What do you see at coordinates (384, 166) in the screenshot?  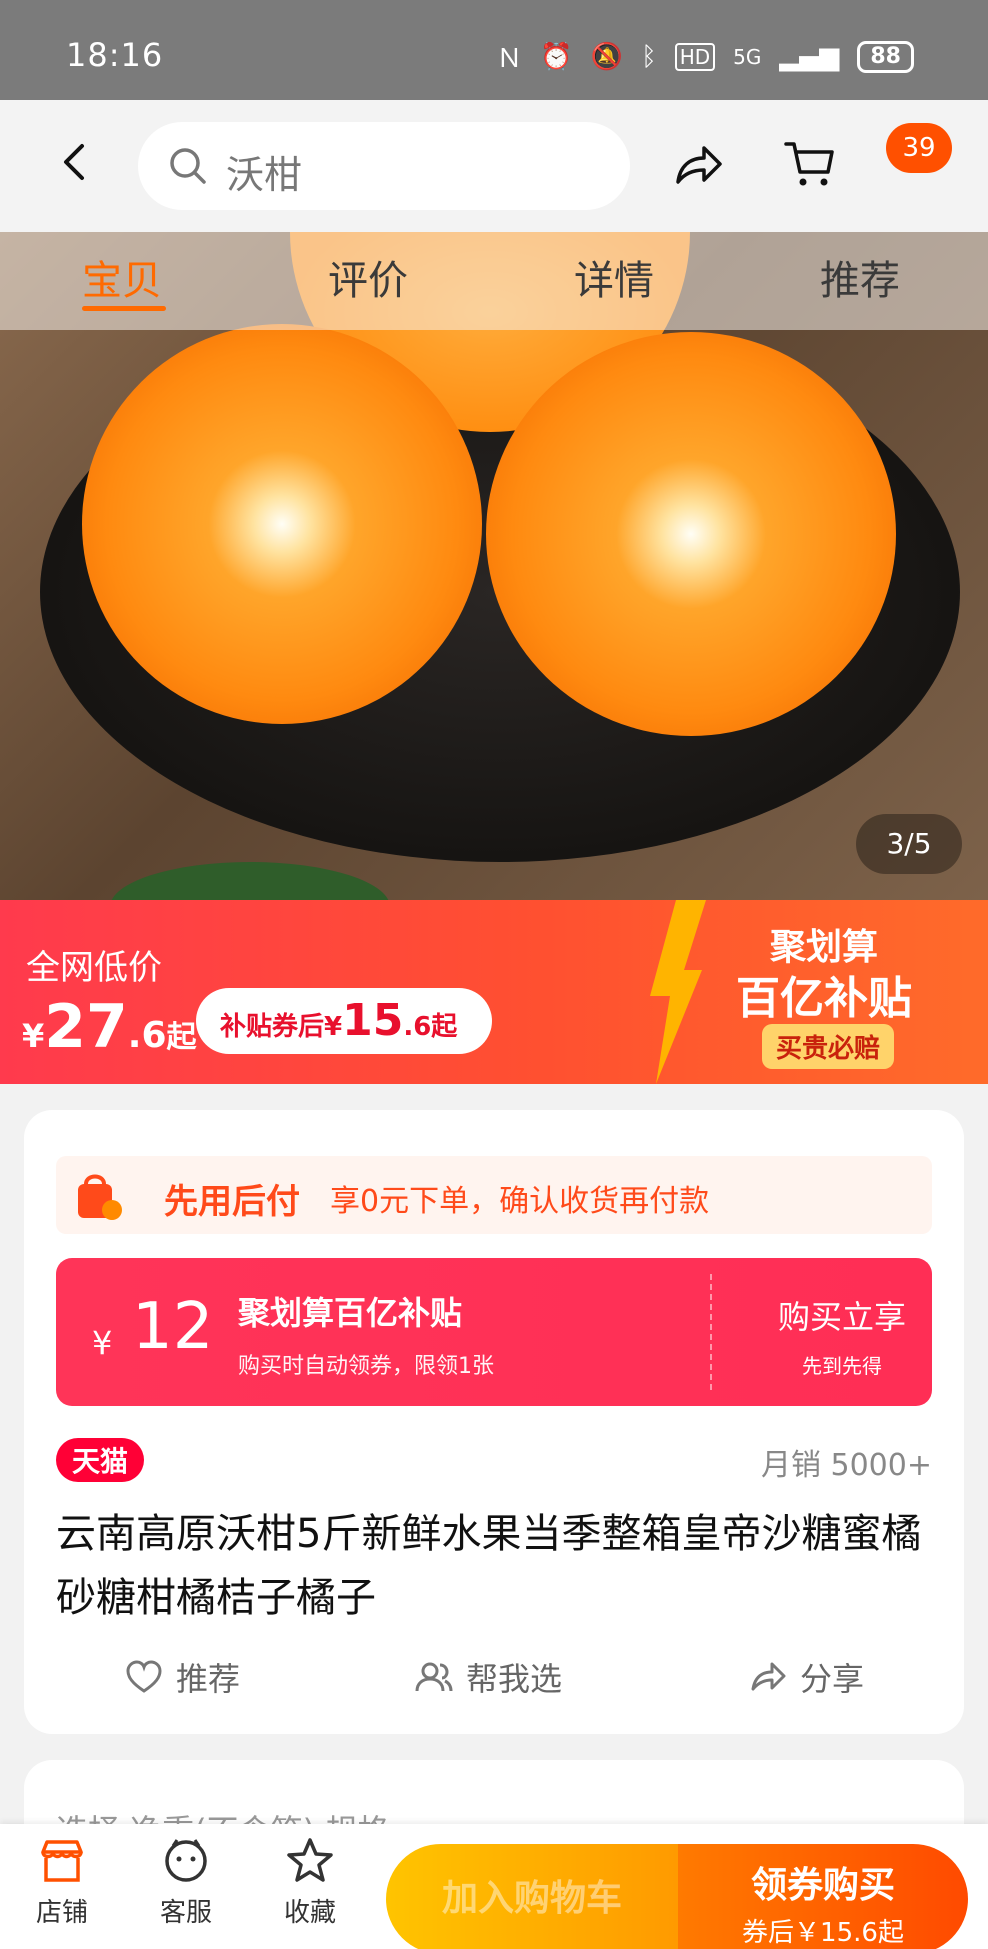 I see `search-input: 沃柑` at bounding box center [384, 166].